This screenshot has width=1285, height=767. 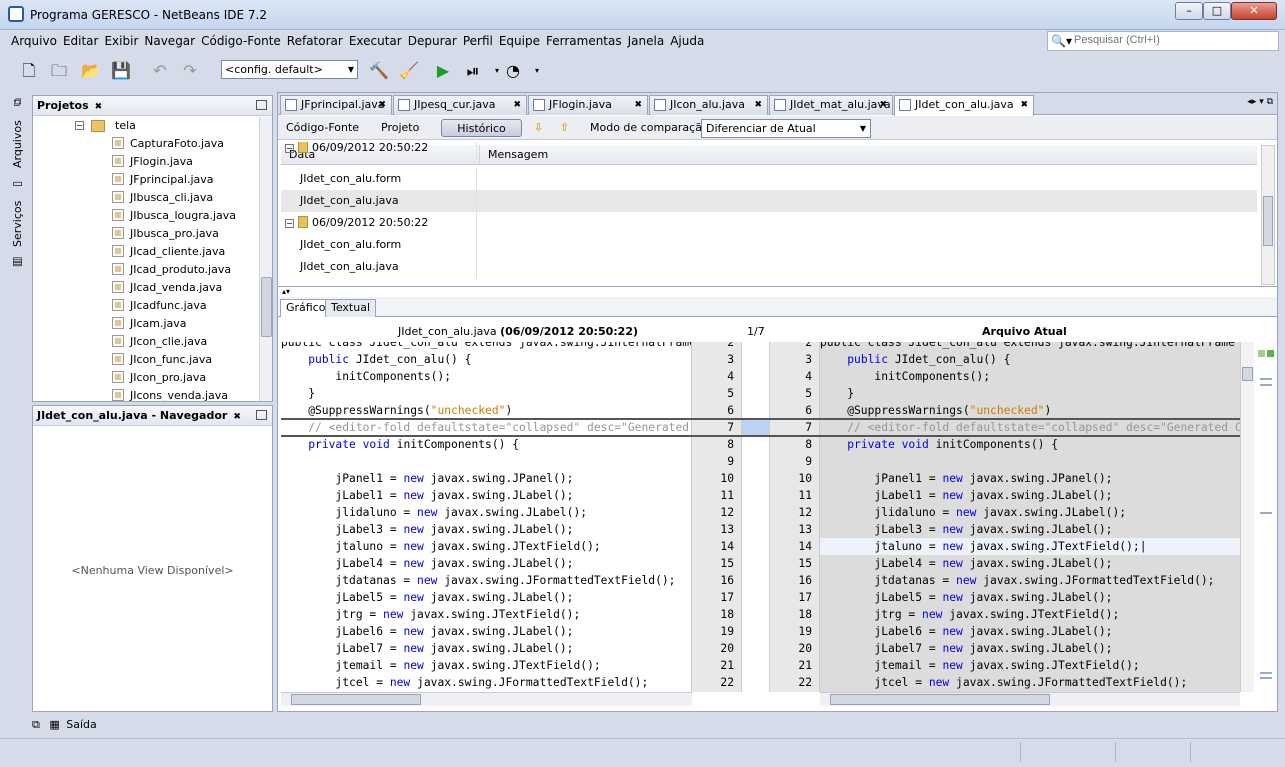 What do you see at coordinates (145, 162) in the screenshot?
I see `tree-file: JFlogin.java` at bounding box center [145, 162].